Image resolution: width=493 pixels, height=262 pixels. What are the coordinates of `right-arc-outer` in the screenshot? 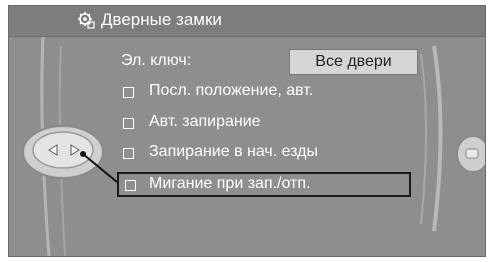 It's located at (437, 138).